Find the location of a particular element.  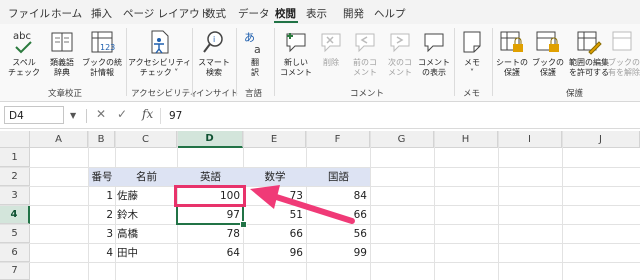

tab-home: ホーム is located at coordinates (66, 13).